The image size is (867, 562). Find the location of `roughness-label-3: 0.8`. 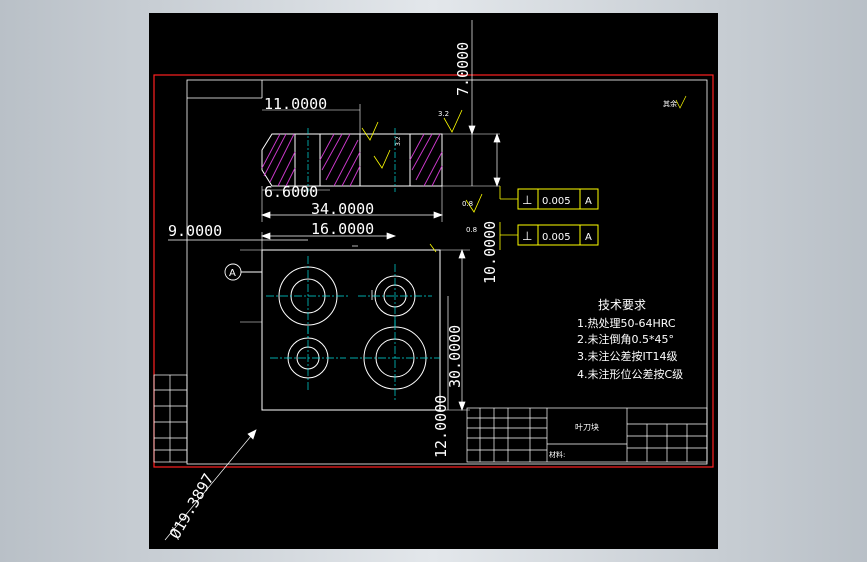

roughness-label-3: 0.8 is located at coordinates (467, 204).